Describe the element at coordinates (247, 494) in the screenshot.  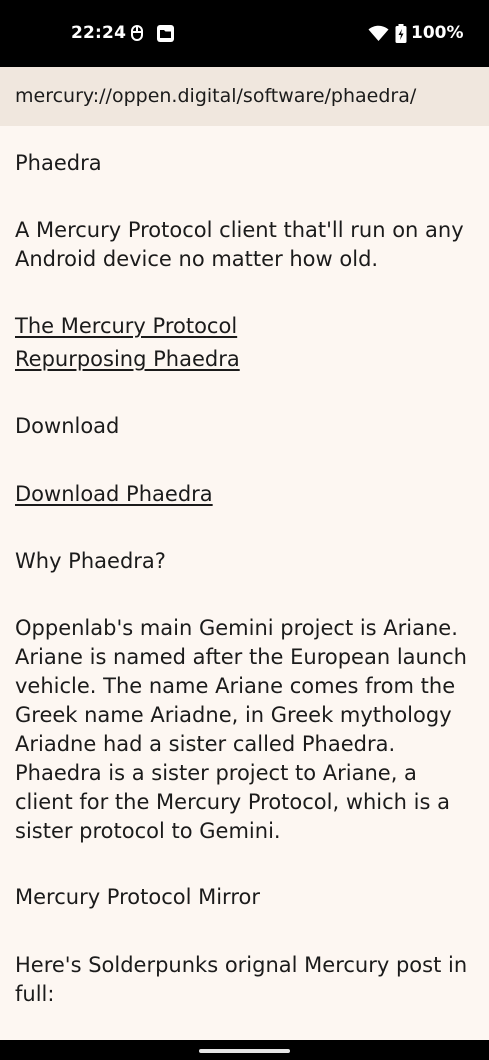
I see `link-download-phaedra: Download Phaedra` at that location.